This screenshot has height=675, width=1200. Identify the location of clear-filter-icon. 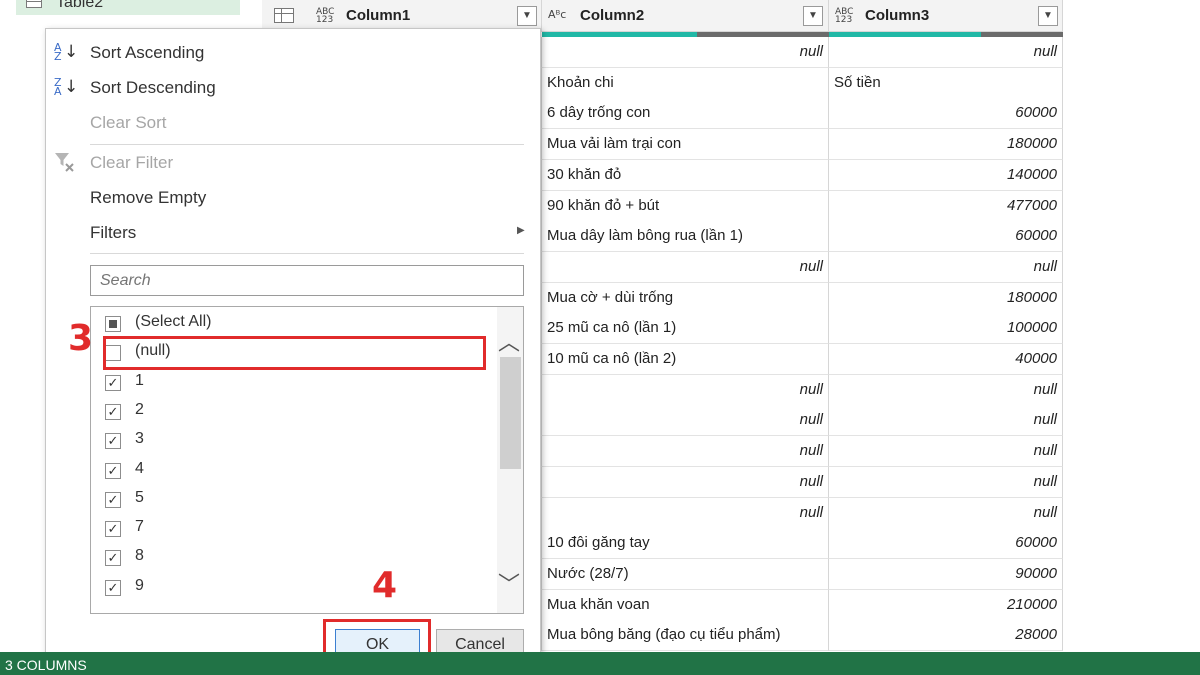
(65, 162).